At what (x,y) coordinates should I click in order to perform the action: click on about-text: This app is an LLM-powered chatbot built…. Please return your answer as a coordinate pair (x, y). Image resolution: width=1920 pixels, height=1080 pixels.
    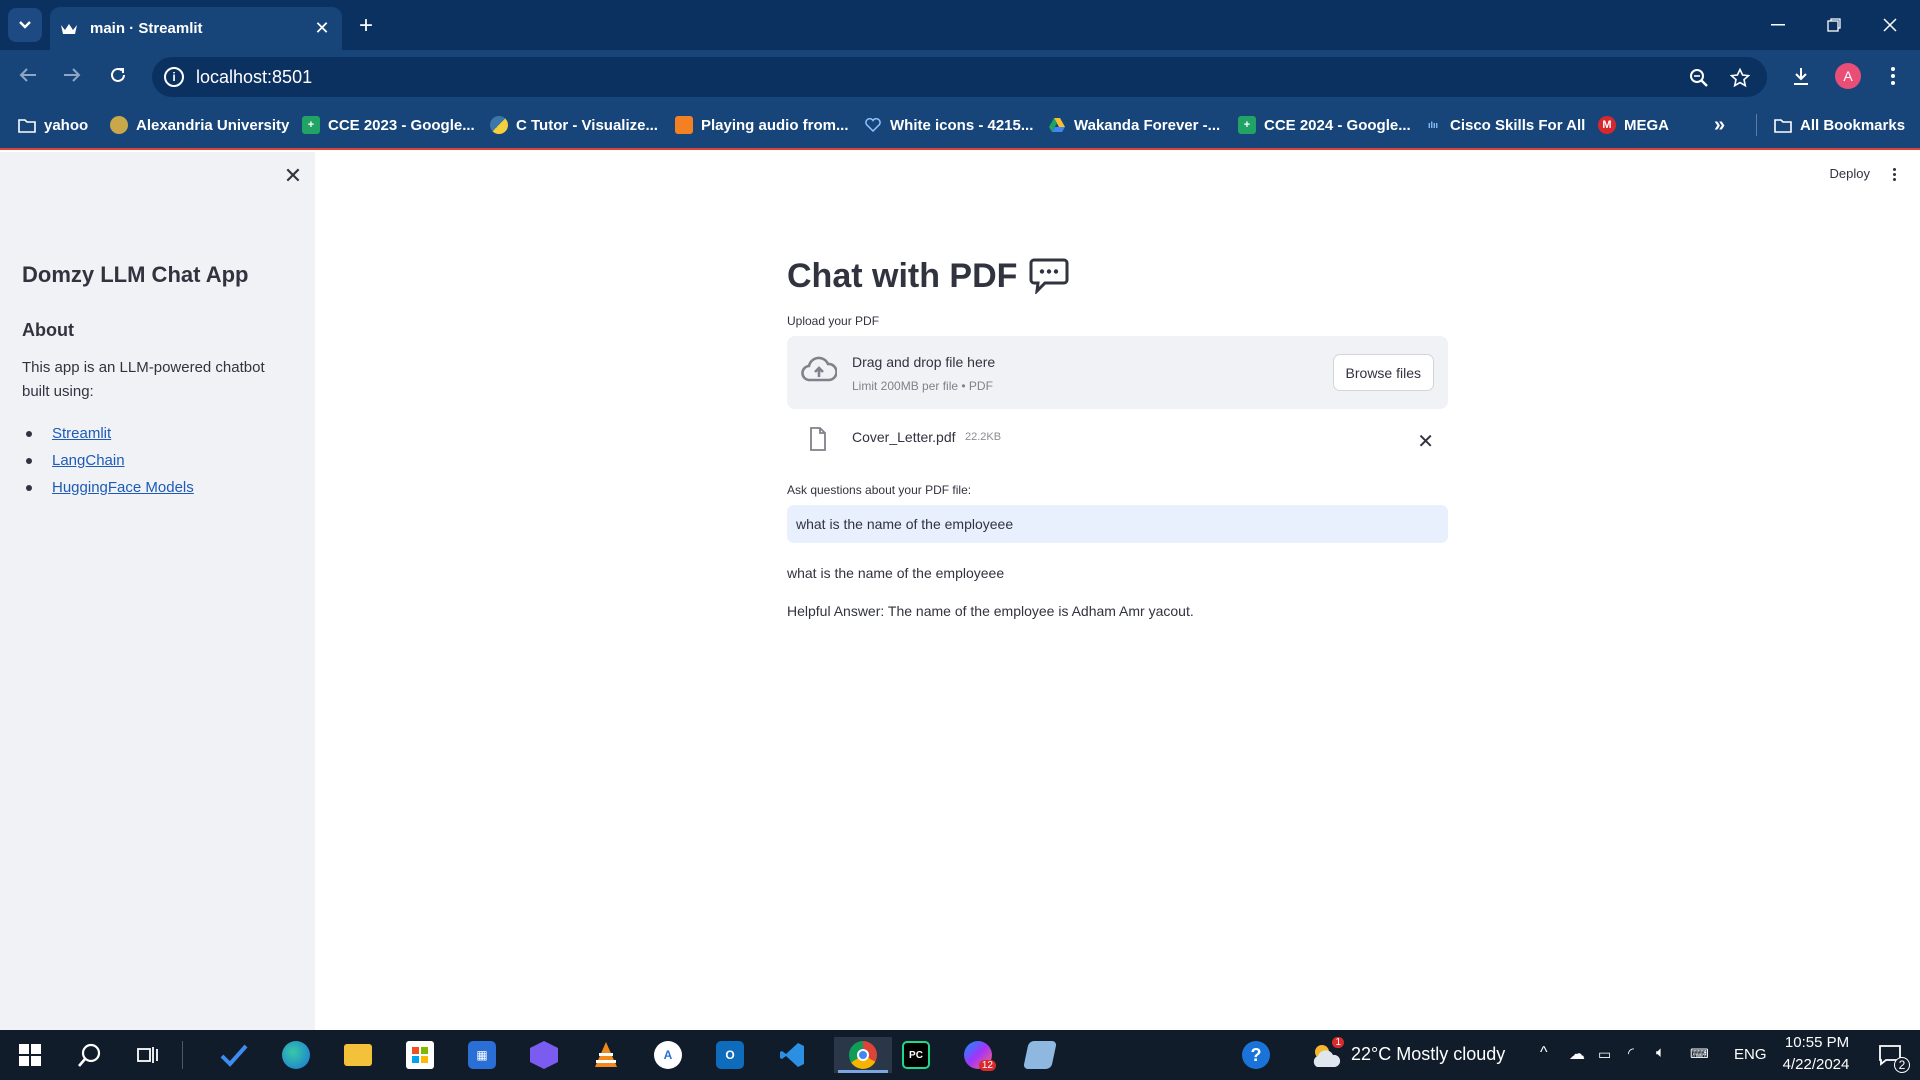
    Looking at the image, I should click on (143, 379).